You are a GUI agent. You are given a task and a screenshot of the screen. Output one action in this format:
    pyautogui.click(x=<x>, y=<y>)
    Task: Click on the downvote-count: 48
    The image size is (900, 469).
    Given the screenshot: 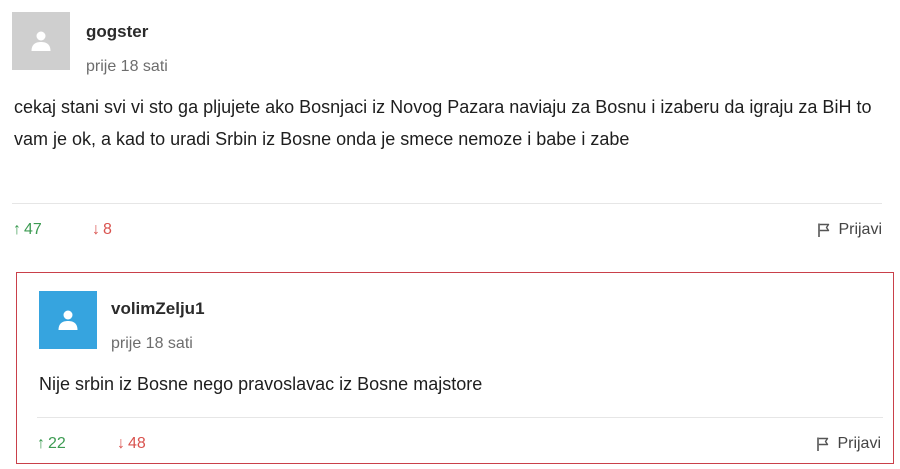 What is the action you would take?
    pyautogui.click(x=137, y=443)
    